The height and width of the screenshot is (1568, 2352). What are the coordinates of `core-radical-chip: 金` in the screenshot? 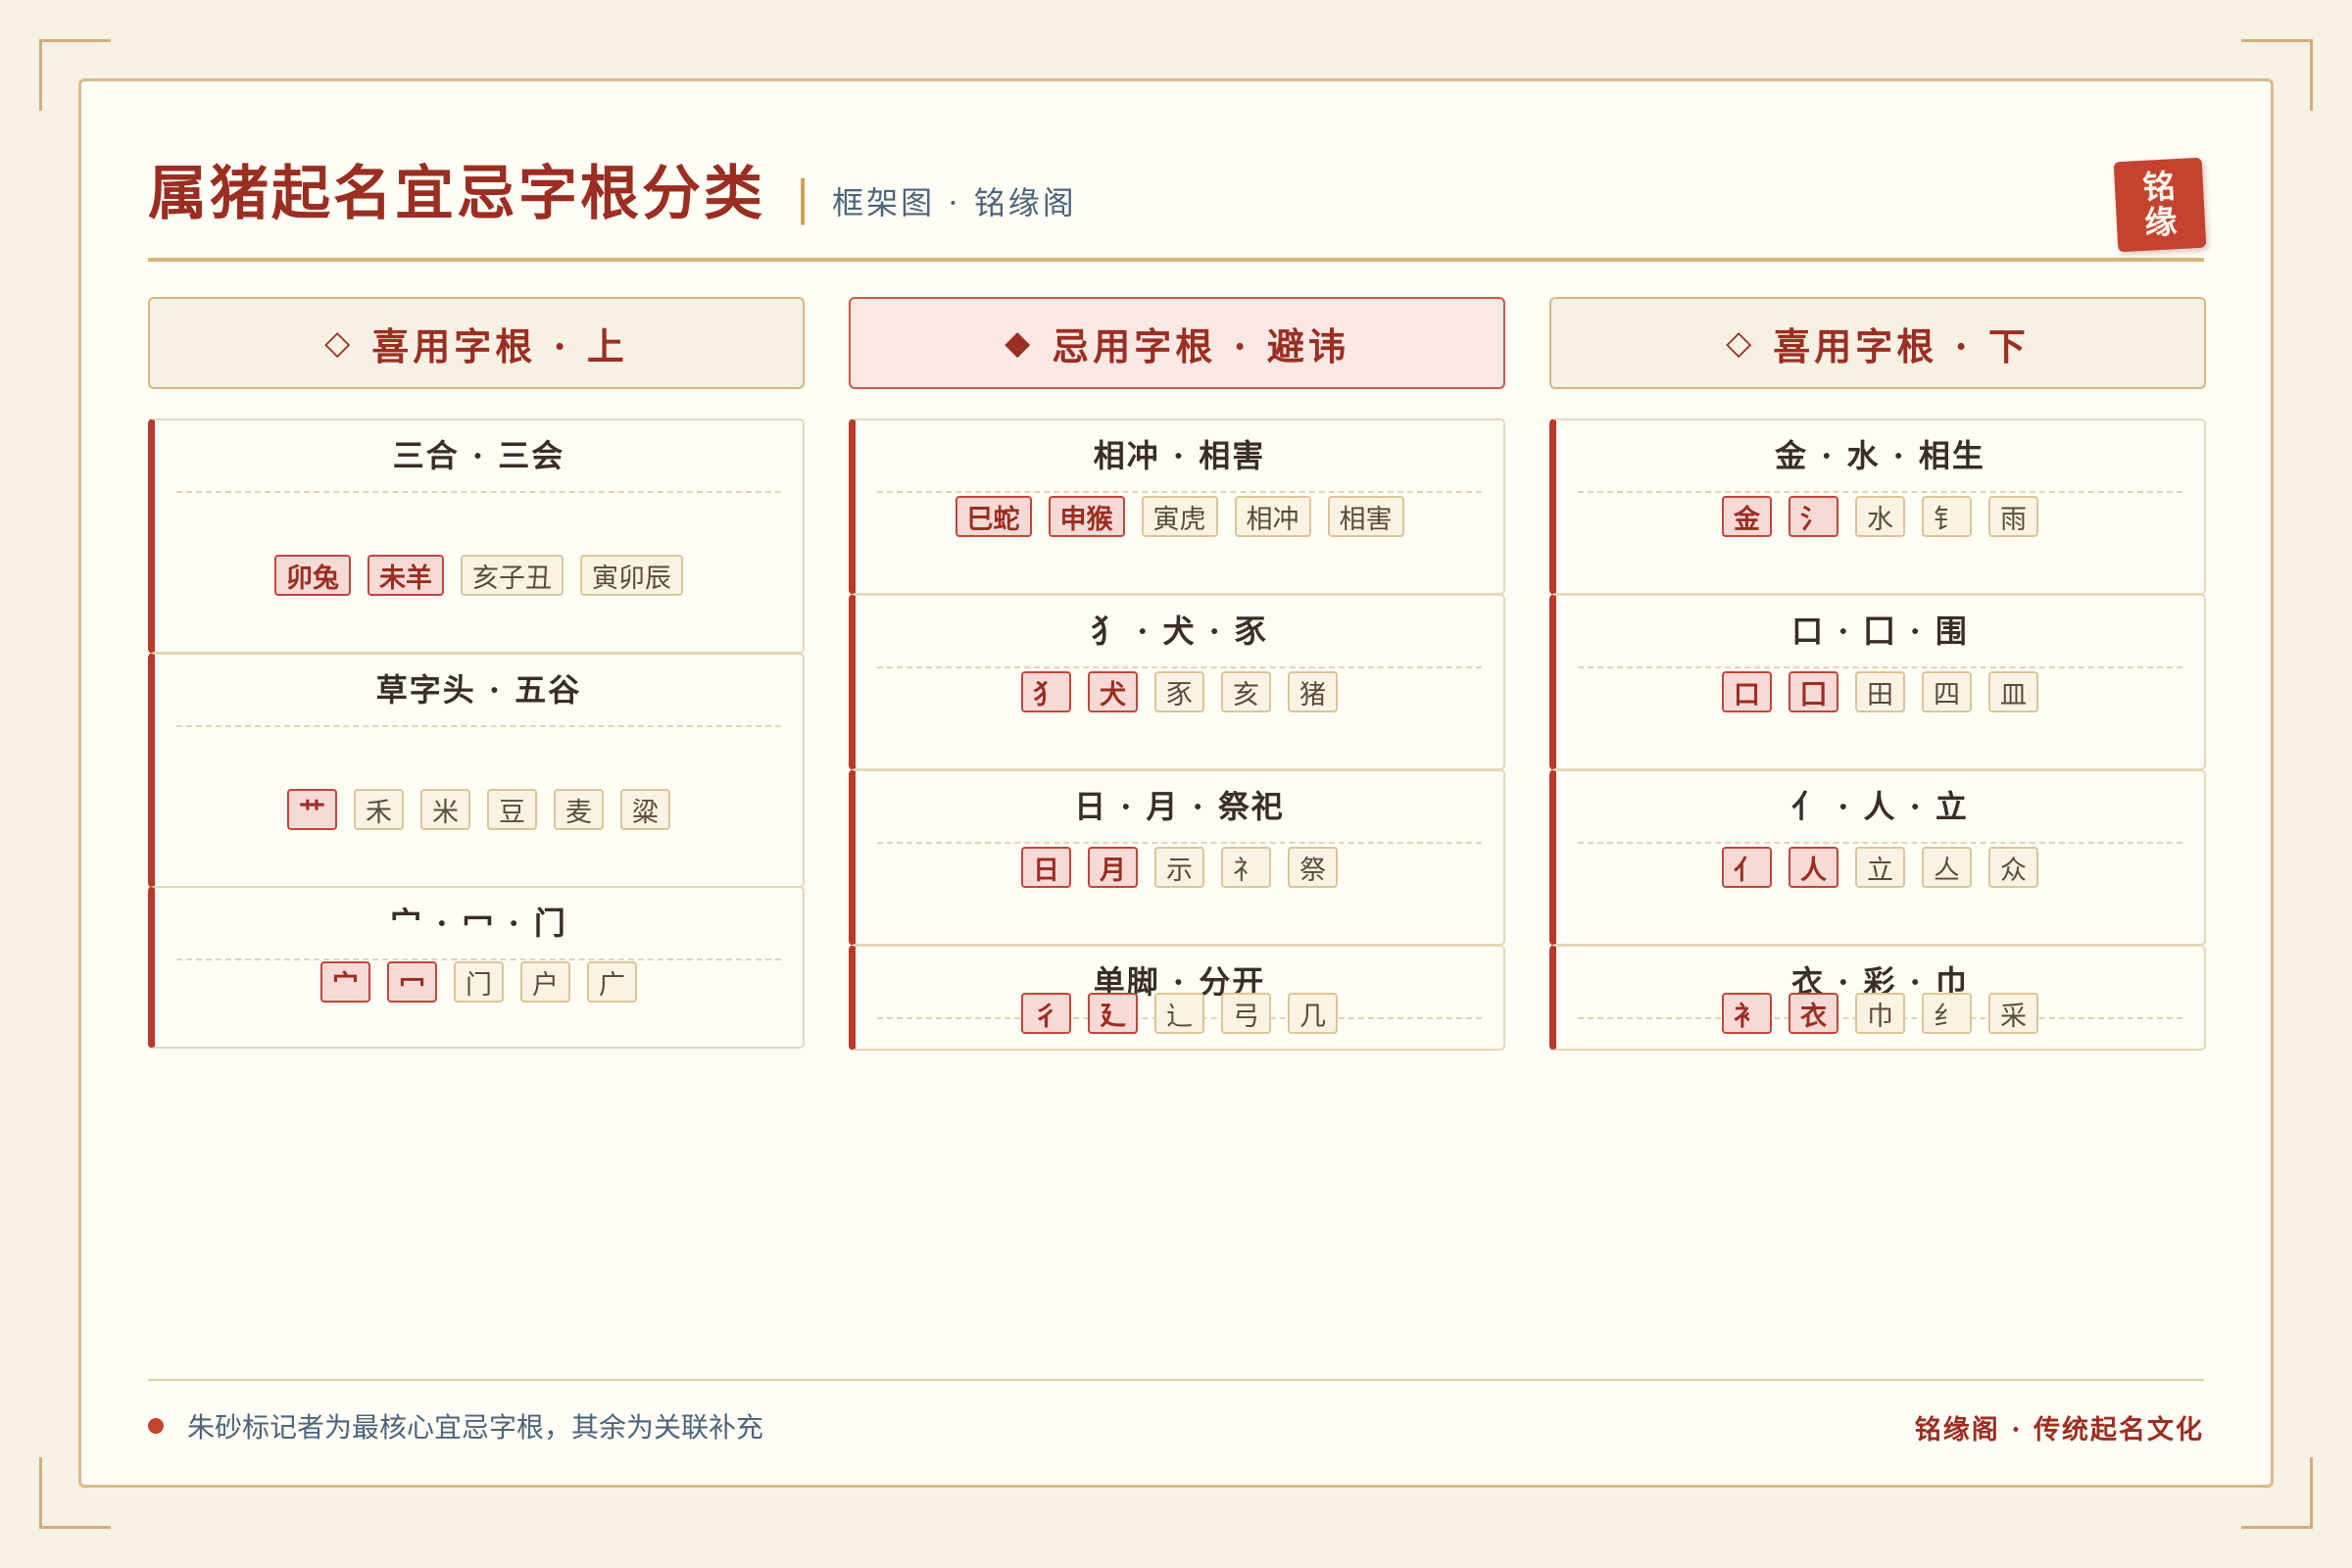 It's located at (1747, 516).